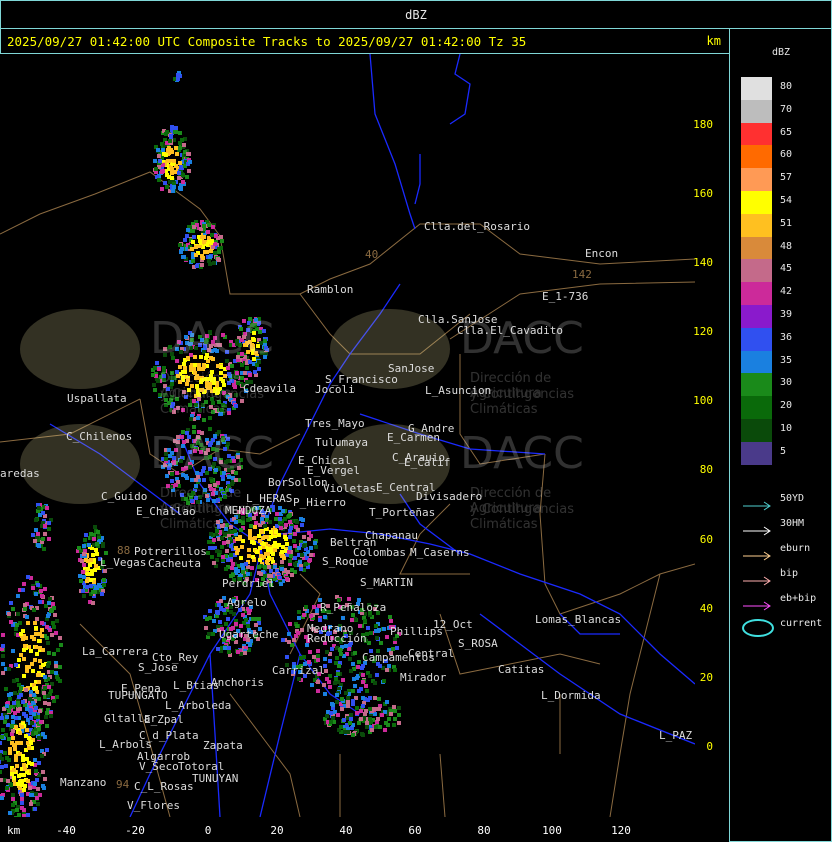  Describe the element at coordinates (757, 605) in the screenshot. I see `track-arrow-icon` at that location.